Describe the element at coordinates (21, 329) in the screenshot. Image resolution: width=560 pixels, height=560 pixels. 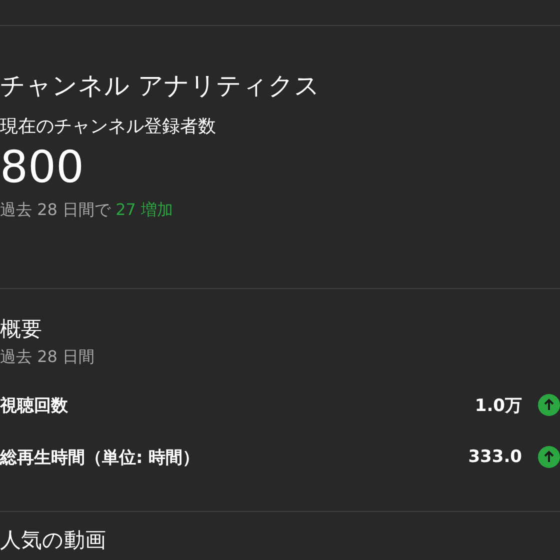
I see `section-title: 概要` at that location.